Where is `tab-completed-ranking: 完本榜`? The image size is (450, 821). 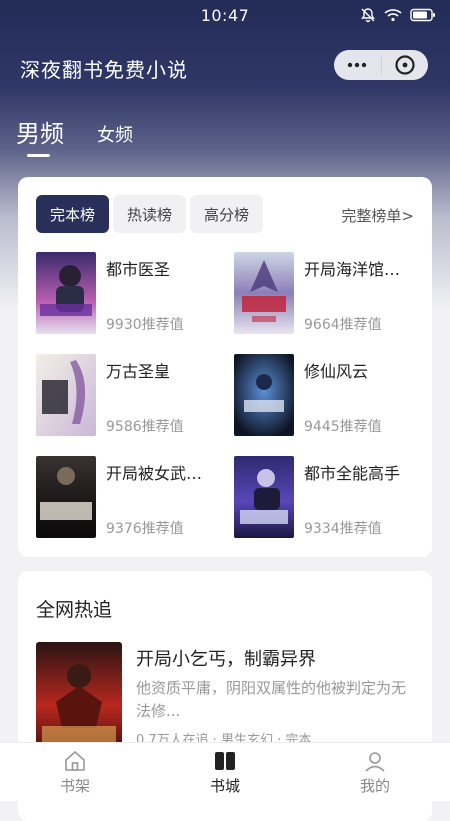 tab-completed-ranking: 完本榜 is located at coordinates (73, 214).